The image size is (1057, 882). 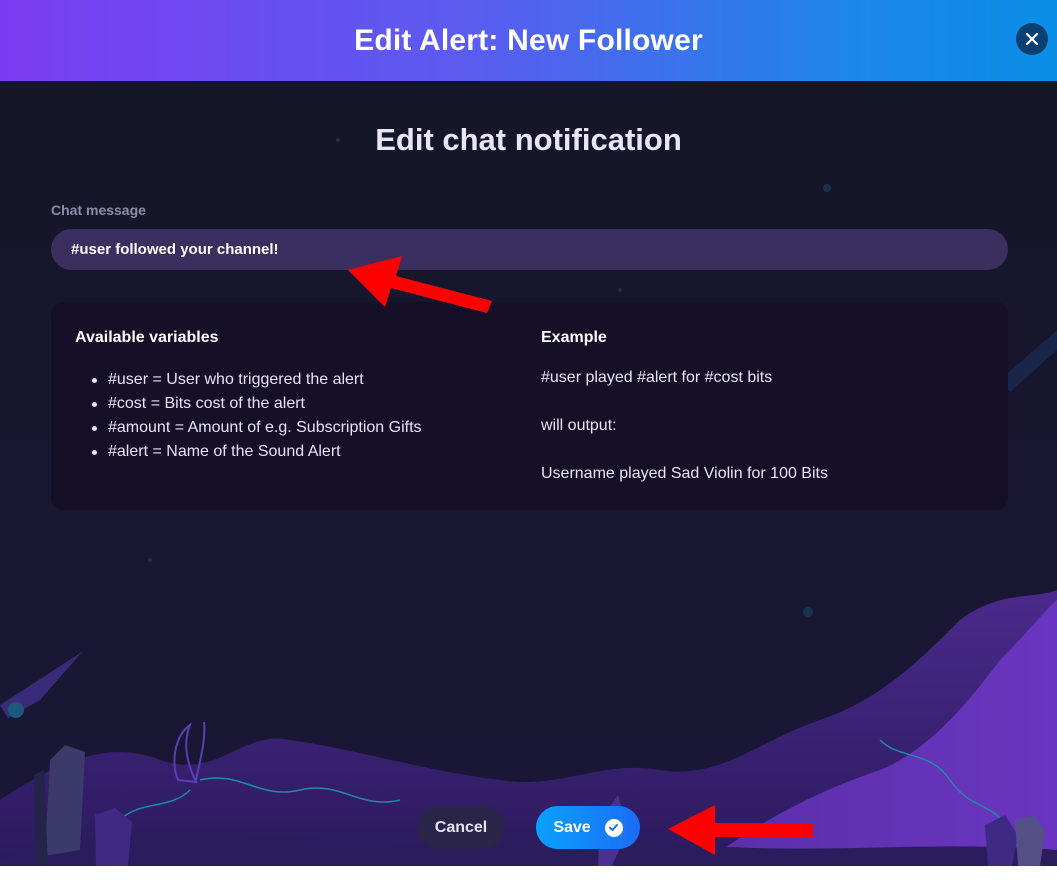 What do you see at coordinates (257, 380) in the screenshot?
I see `variable-item: #user = User who triggered the alert` at bounding box center [257, 380].